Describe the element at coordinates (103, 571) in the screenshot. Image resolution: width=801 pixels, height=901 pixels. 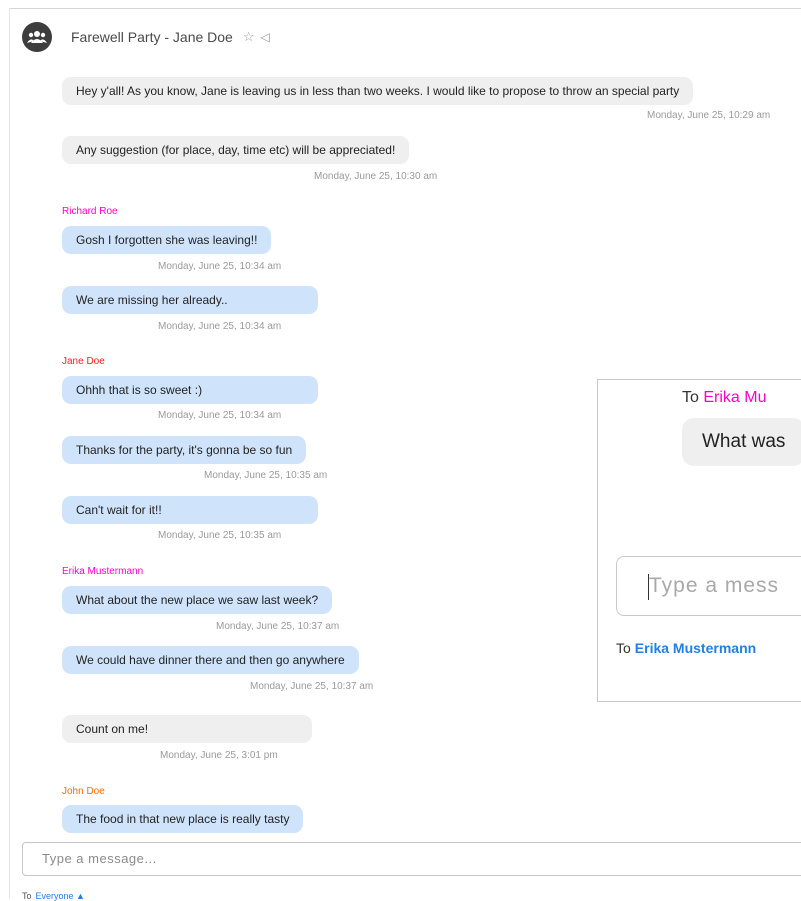
I see `sender-name: Erika Mustermann` at that location.